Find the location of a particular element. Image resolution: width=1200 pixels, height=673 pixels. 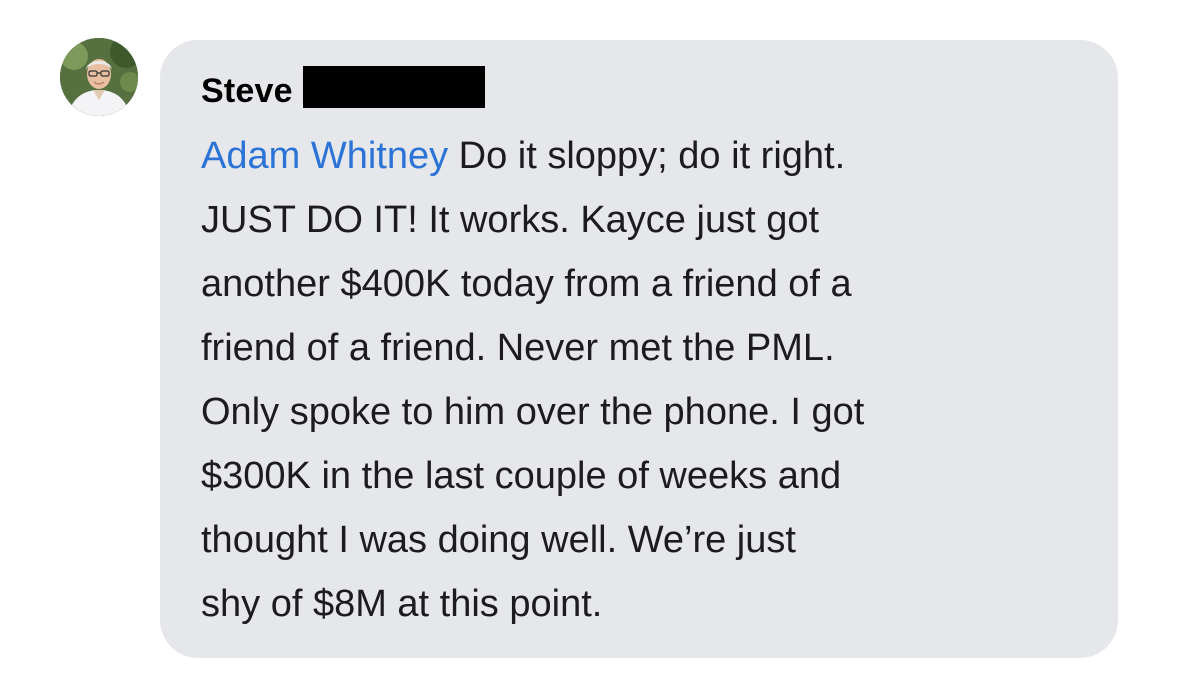

message-line: Do it sloppy; do it right. is located at coordinates (647, 156).